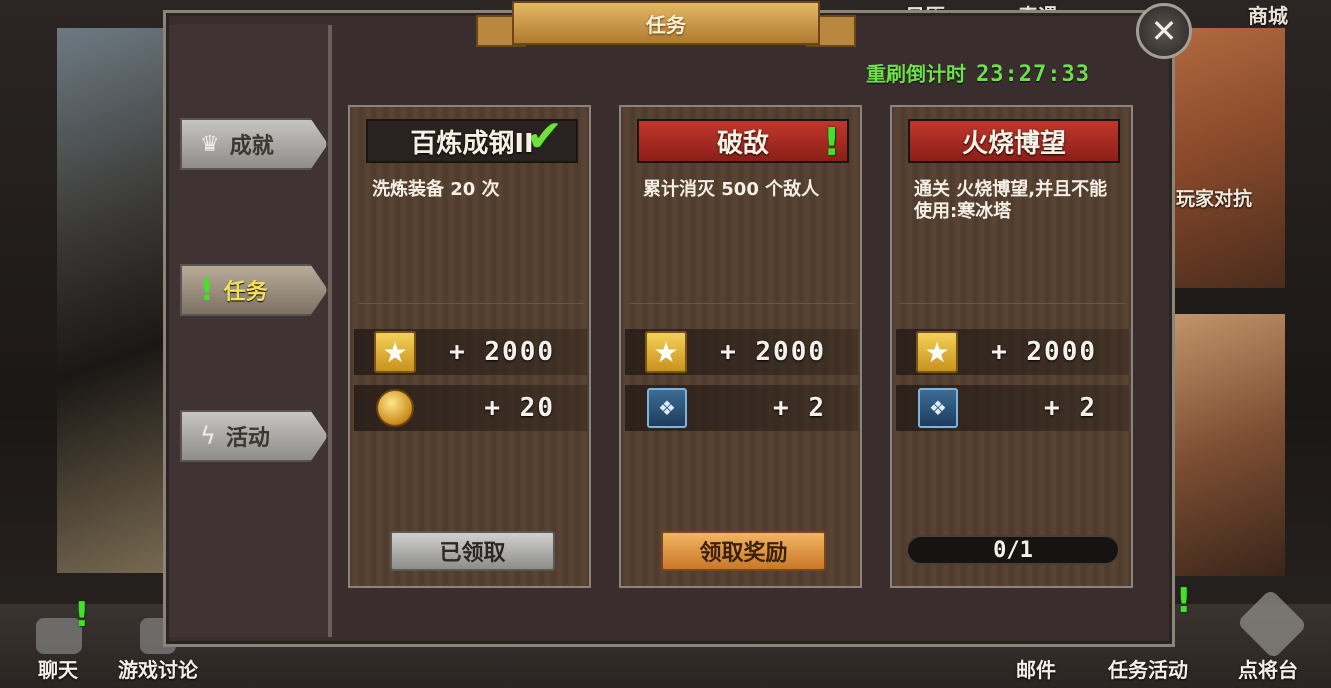 This screenshot has width=1331, height=688. What do you see at coordinates (1013, 550) in the screenshot?
I see `quest-progress: 0/1` at bounding box center [1013, 550].